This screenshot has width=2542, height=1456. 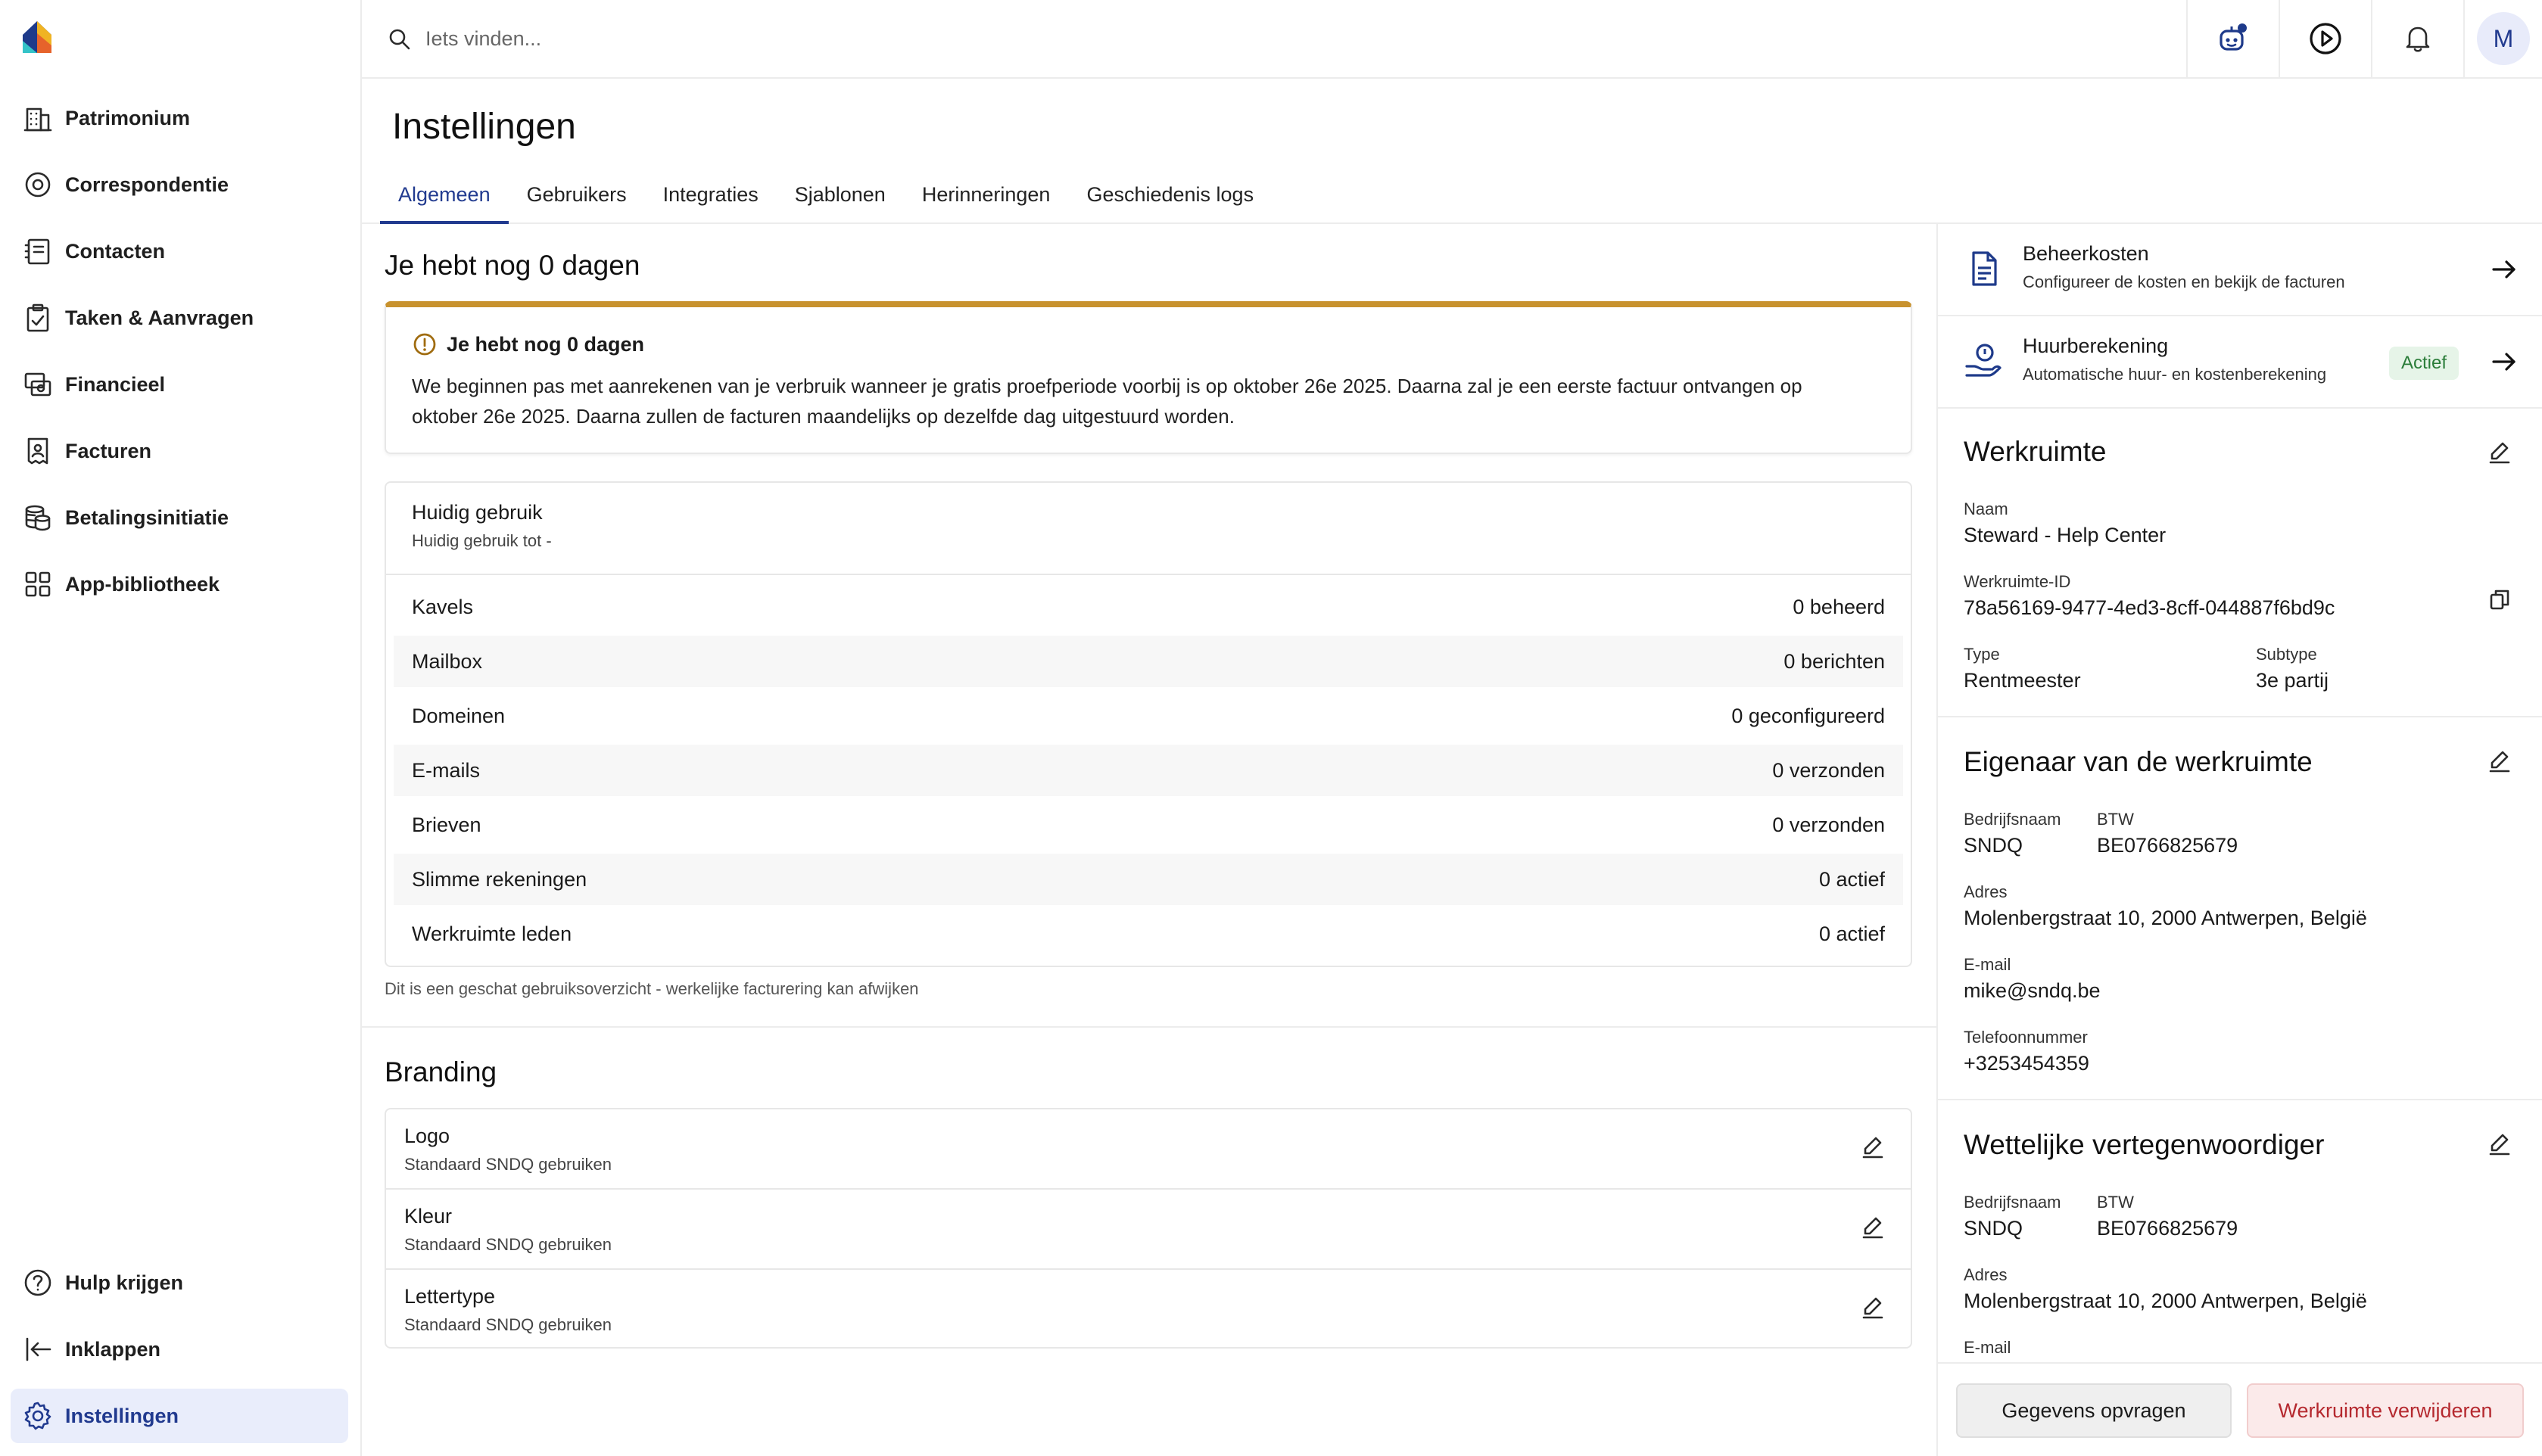 What do you see at coordinates (1834, 661) in the screenshot?
I see `usage-value: 0 berichten` at bounding box center [1834, 661].